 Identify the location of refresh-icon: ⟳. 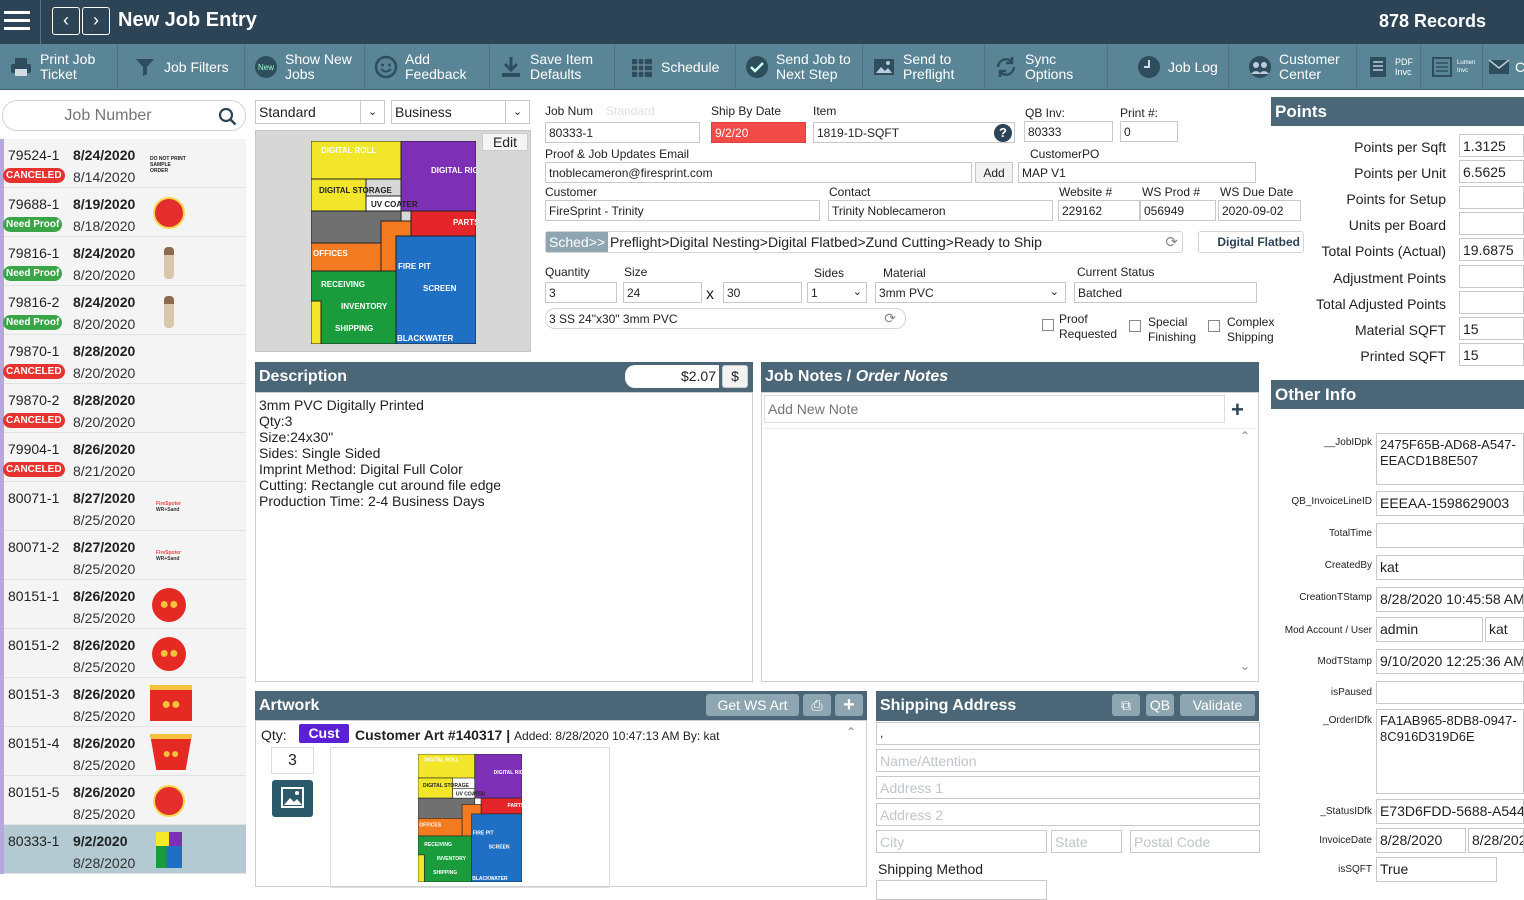
(1171, 242).